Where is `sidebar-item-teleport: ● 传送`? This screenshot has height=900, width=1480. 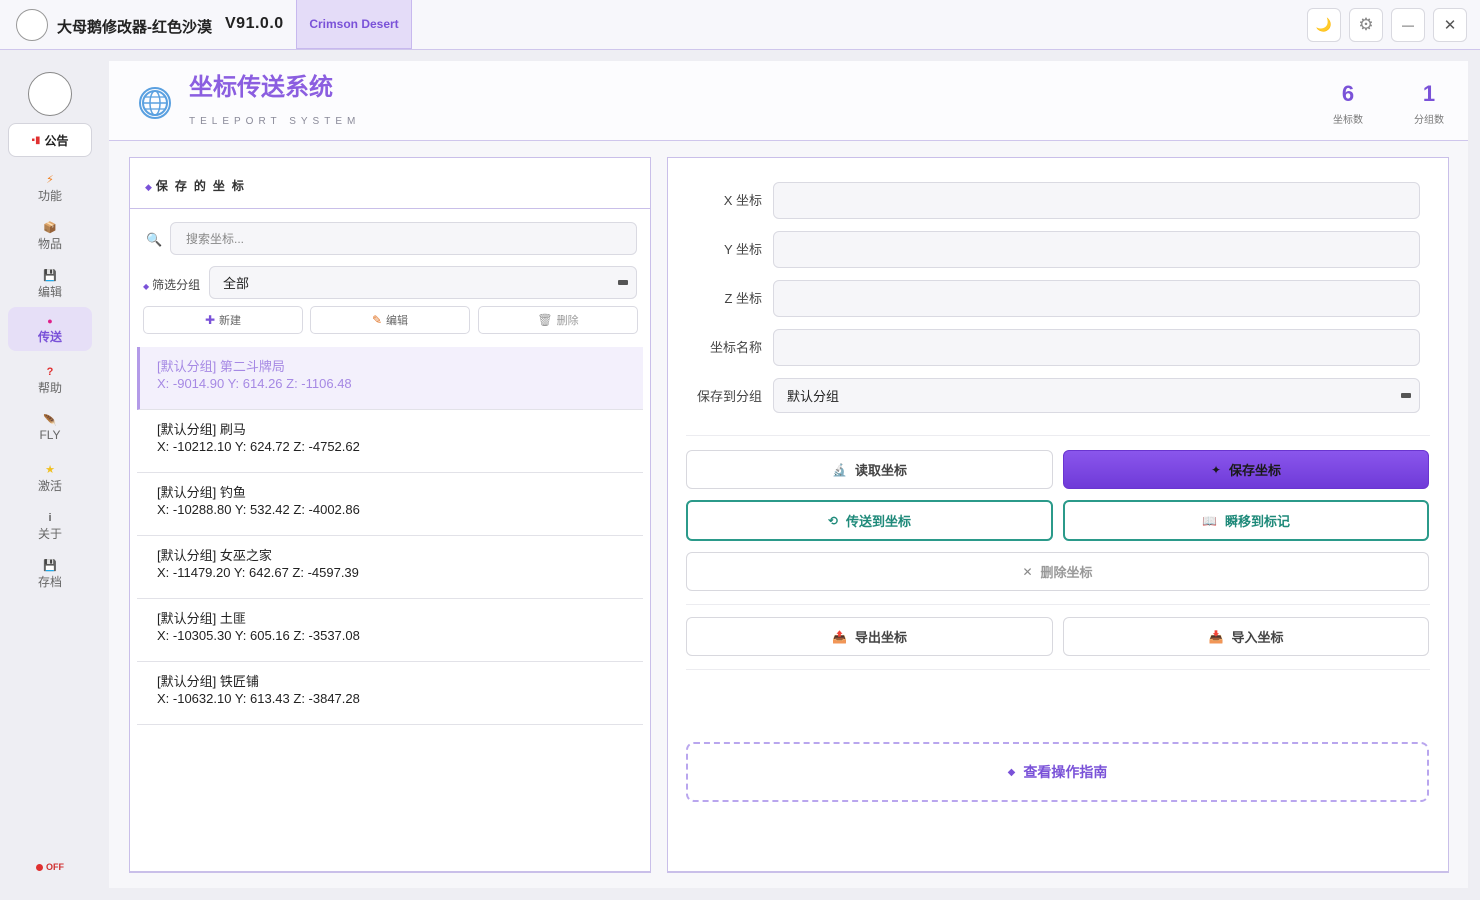
sidebar-item-teleport: ● 传送 is located at coordinates (50, 329).